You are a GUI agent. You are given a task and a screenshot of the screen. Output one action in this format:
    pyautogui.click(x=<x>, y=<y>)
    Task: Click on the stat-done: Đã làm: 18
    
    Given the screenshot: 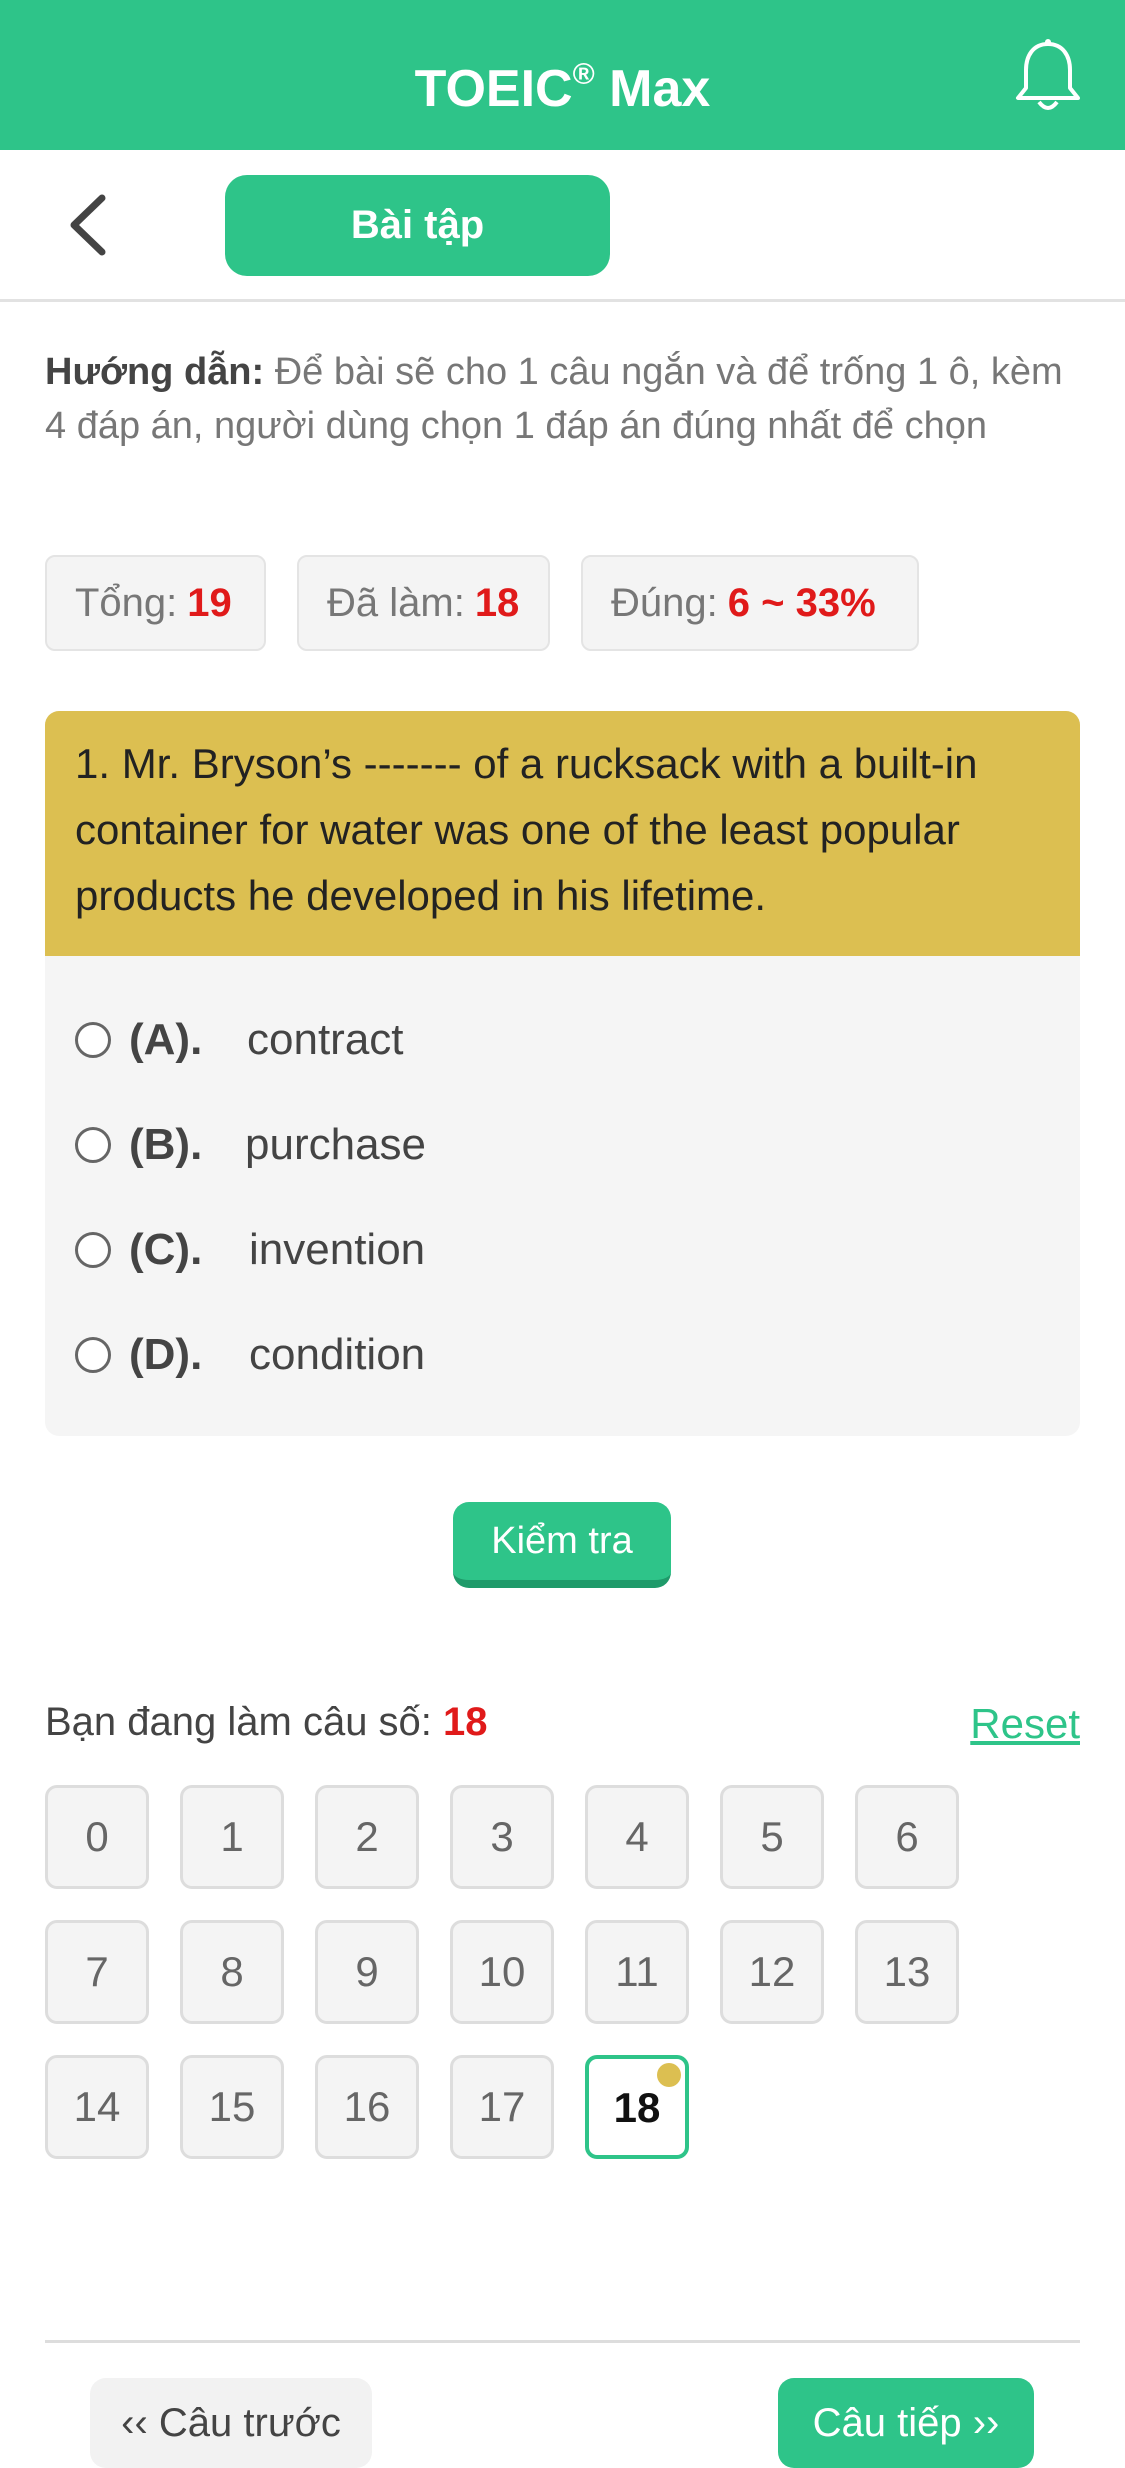 What is the action you would take?
    pyautogui.click(x=423, y=603)
    